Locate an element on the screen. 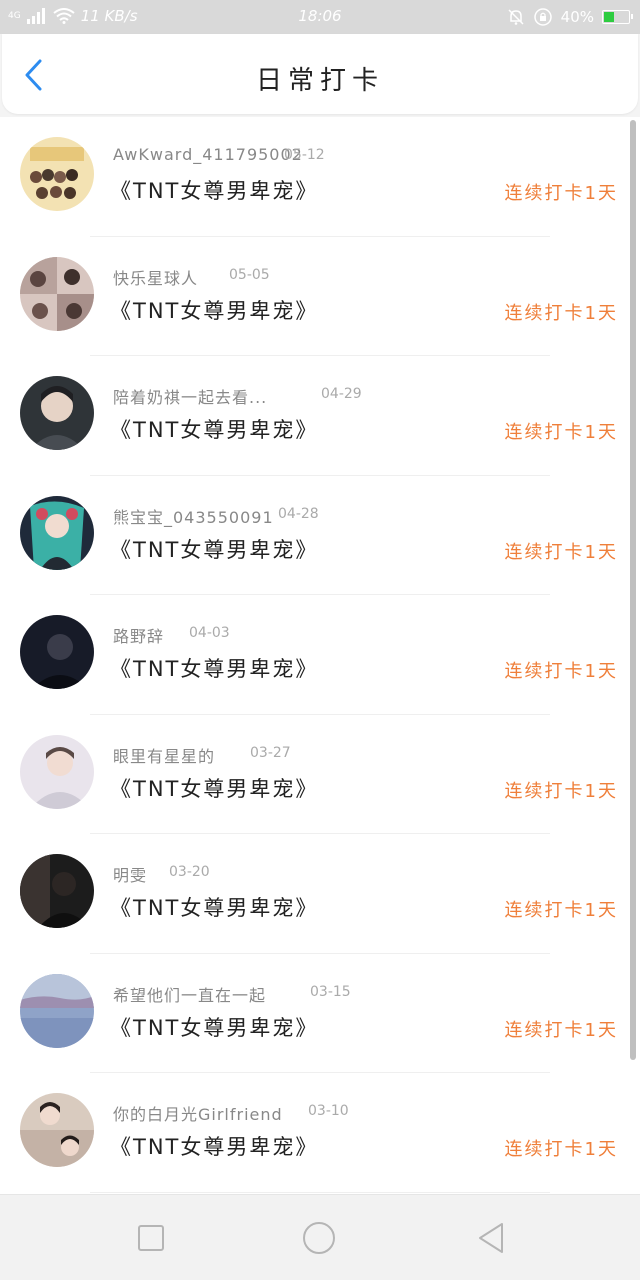 The height and width of the screenshot is (1280, 640). list-item: 你的白月光Girlfriend 03-10 《TNT女尊男卑宠》 连续打卡1天 is located at coordinates (320, 1133).